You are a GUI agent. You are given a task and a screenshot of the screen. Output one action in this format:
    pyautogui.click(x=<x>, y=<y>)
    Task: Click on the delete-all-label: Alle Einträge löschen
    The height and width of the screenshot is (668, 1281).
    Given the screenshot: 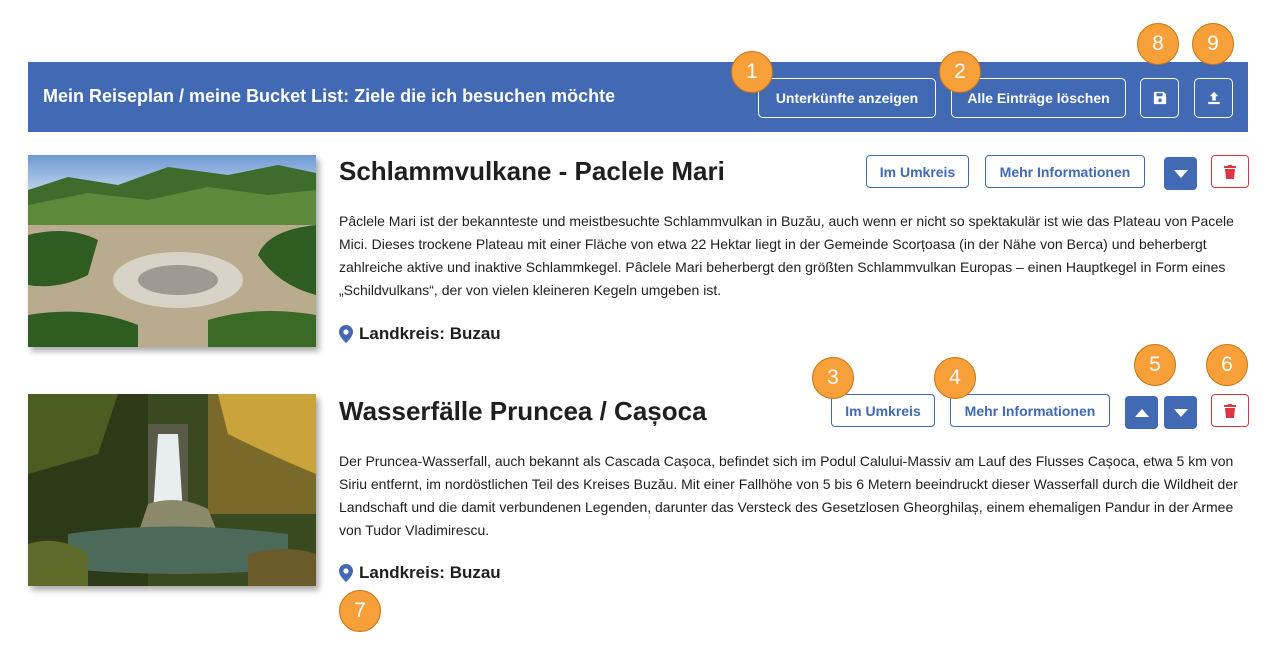 What is the action you would take?
    pyautogui.click(x=1038, y=98)
    